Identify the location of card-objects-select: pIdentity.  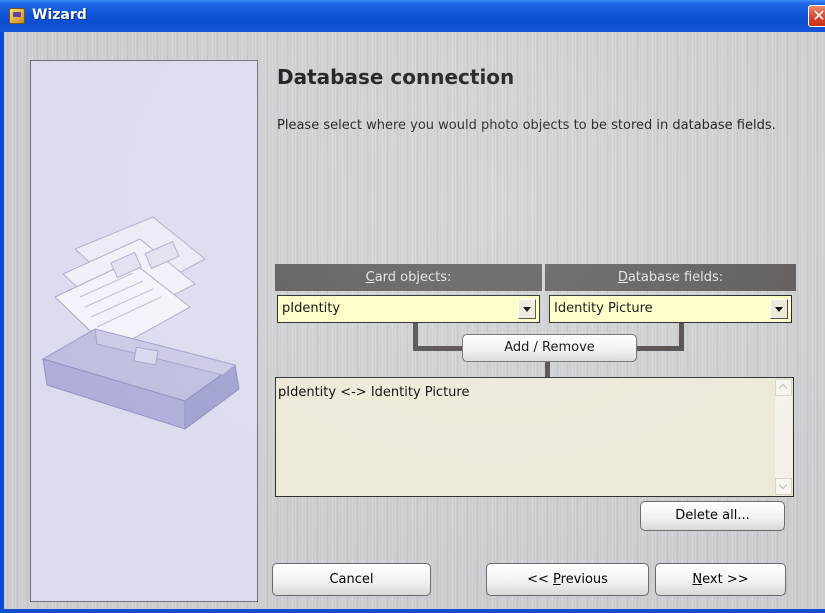
(408, 309).